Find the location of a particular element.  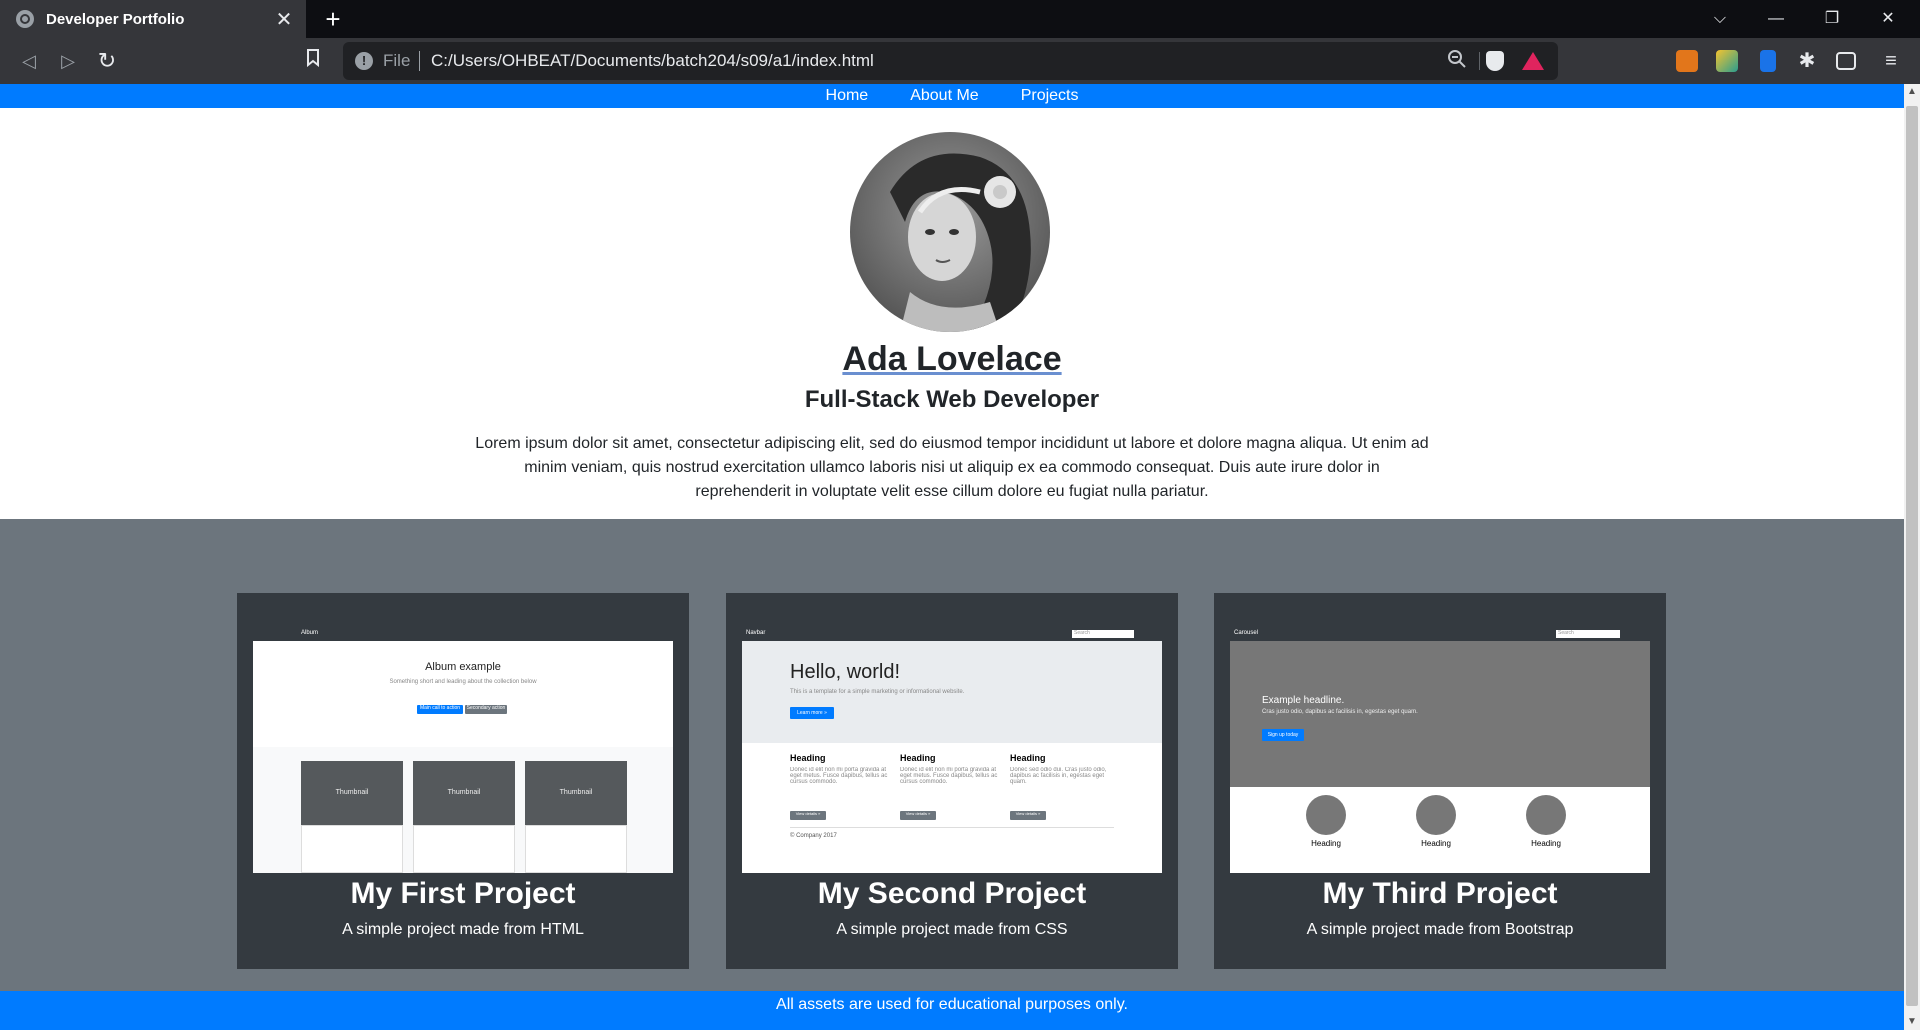

project-title: My Second Project is located at coordinates (952, 893).